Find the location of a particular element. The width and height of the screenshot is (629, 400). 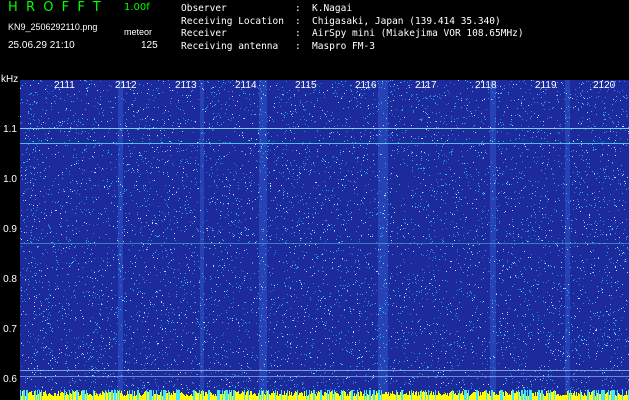

datetime-label: 25.06.29 21:10 is located at coordinates (41, 45).